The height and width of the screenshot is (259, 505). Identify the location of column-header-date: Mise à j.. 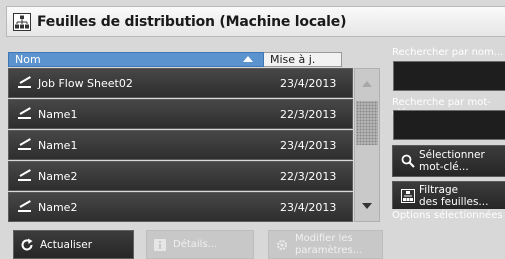
(303, 59).